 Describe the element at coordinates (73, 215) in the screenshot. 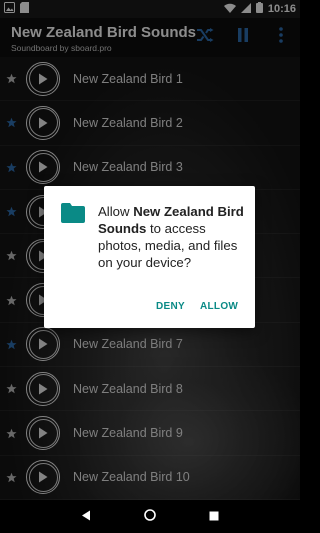

I see `folder-icon` at that location.